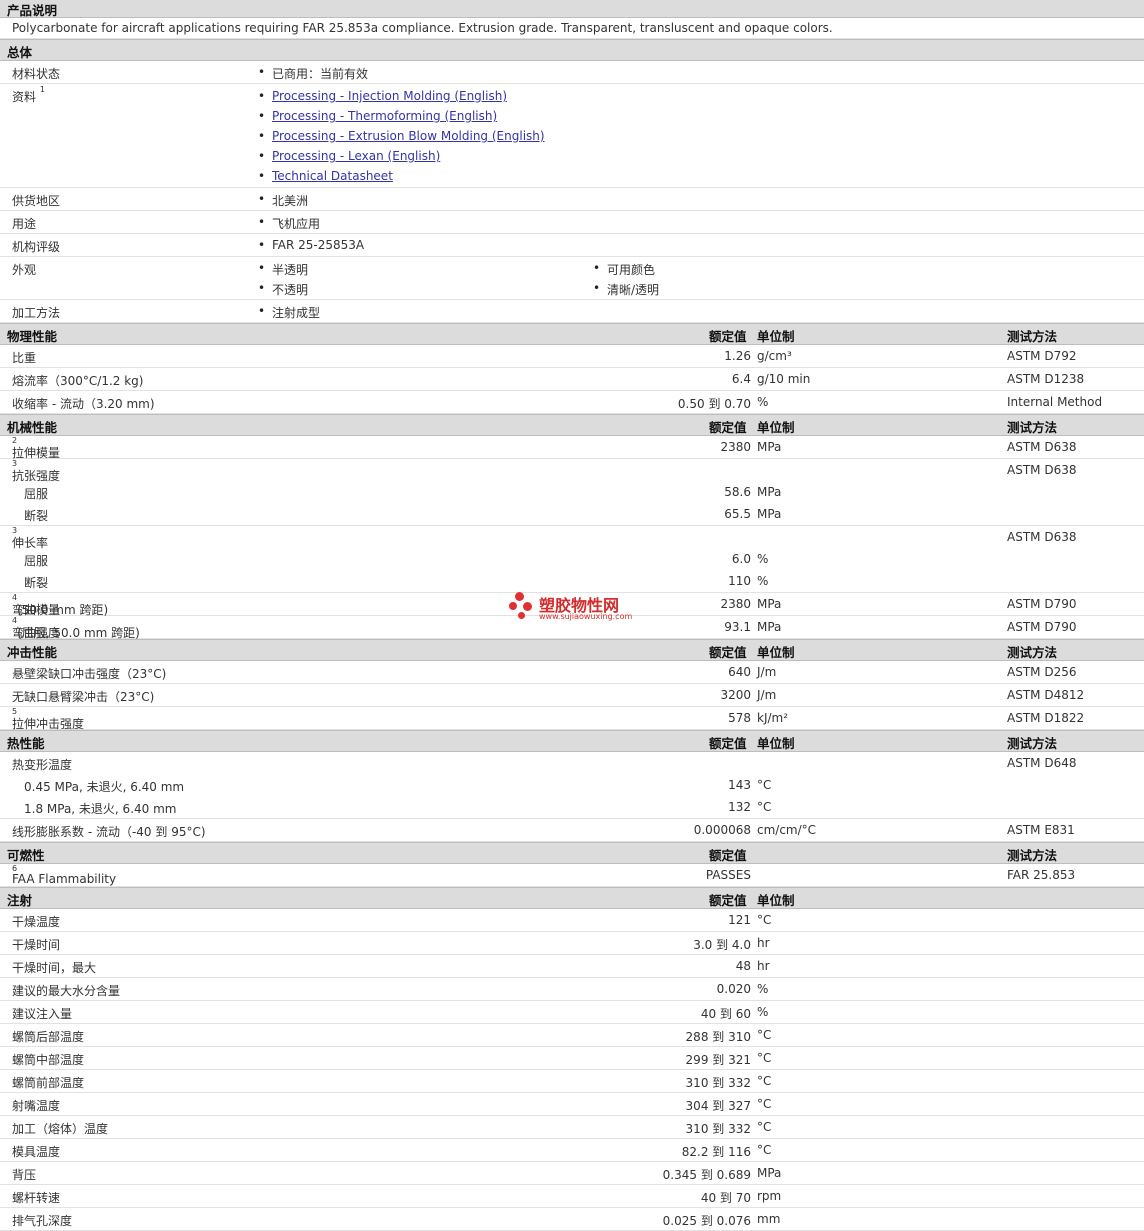  What do you see at coordinates (572, 807) in the screenshot?
I see `table-row: 1.8 MPa, 未退火, 6.40 mm 132 °C` at bounding box center [572, 807].